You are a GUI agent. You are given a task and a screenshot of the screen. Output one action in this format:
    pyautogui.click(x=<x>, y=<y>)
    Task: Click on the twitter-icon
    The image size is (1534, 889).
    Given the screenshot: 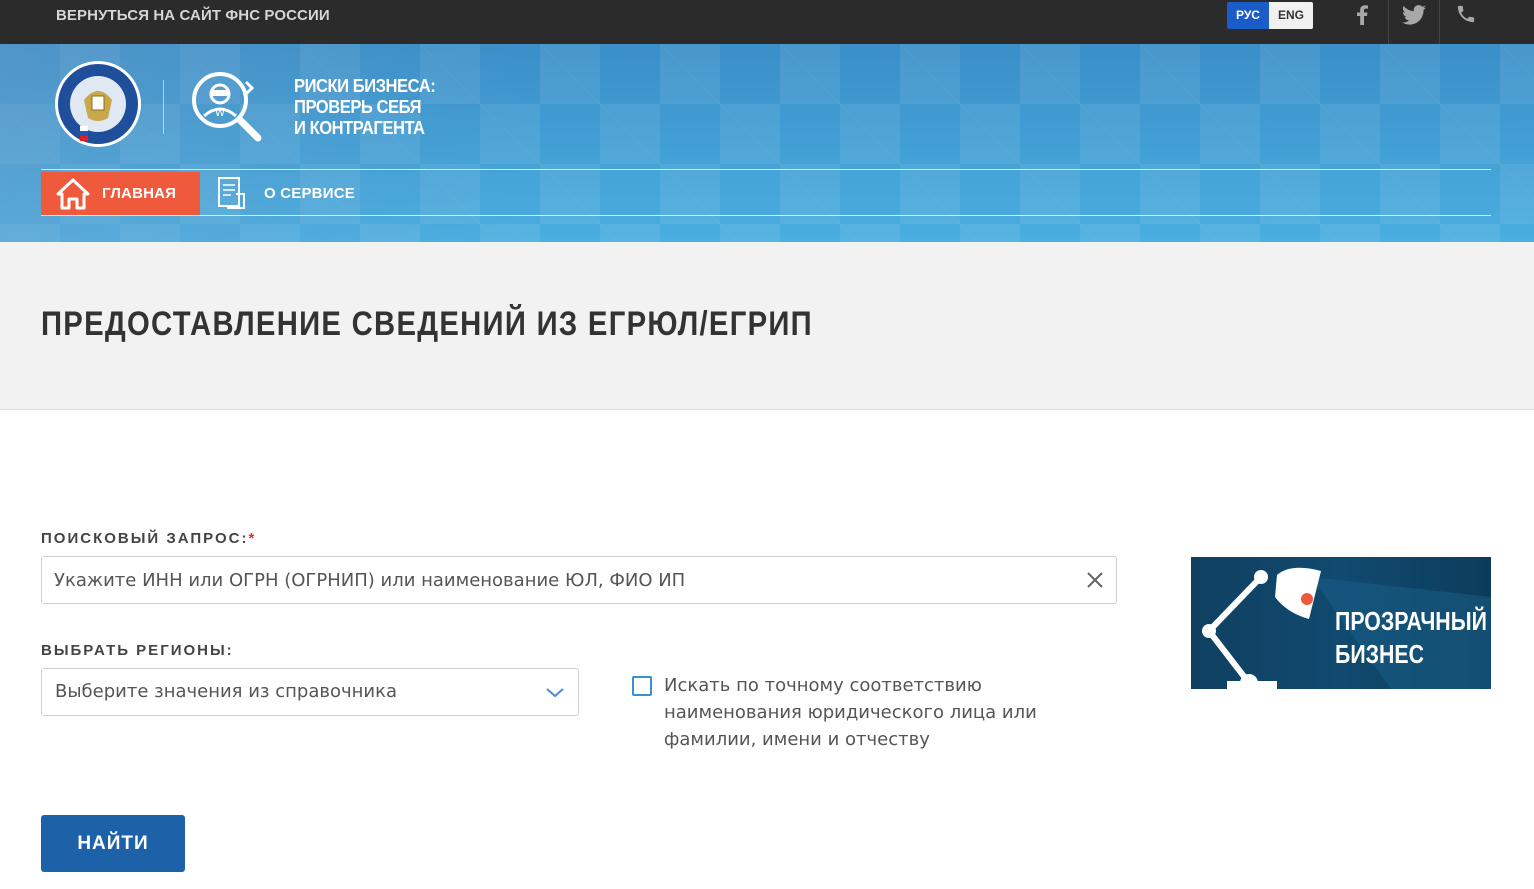 What is the action you would take?
    pyautogui.click(x=1414, y=22)
    